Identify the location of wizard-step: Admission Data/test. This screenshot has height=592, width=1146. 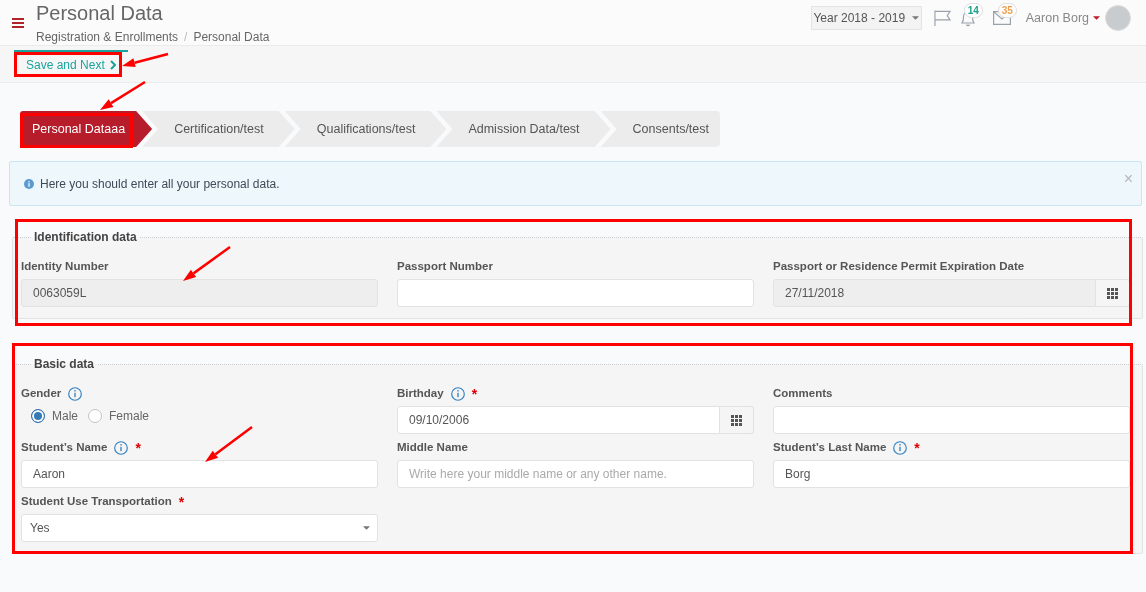
(523, 129).